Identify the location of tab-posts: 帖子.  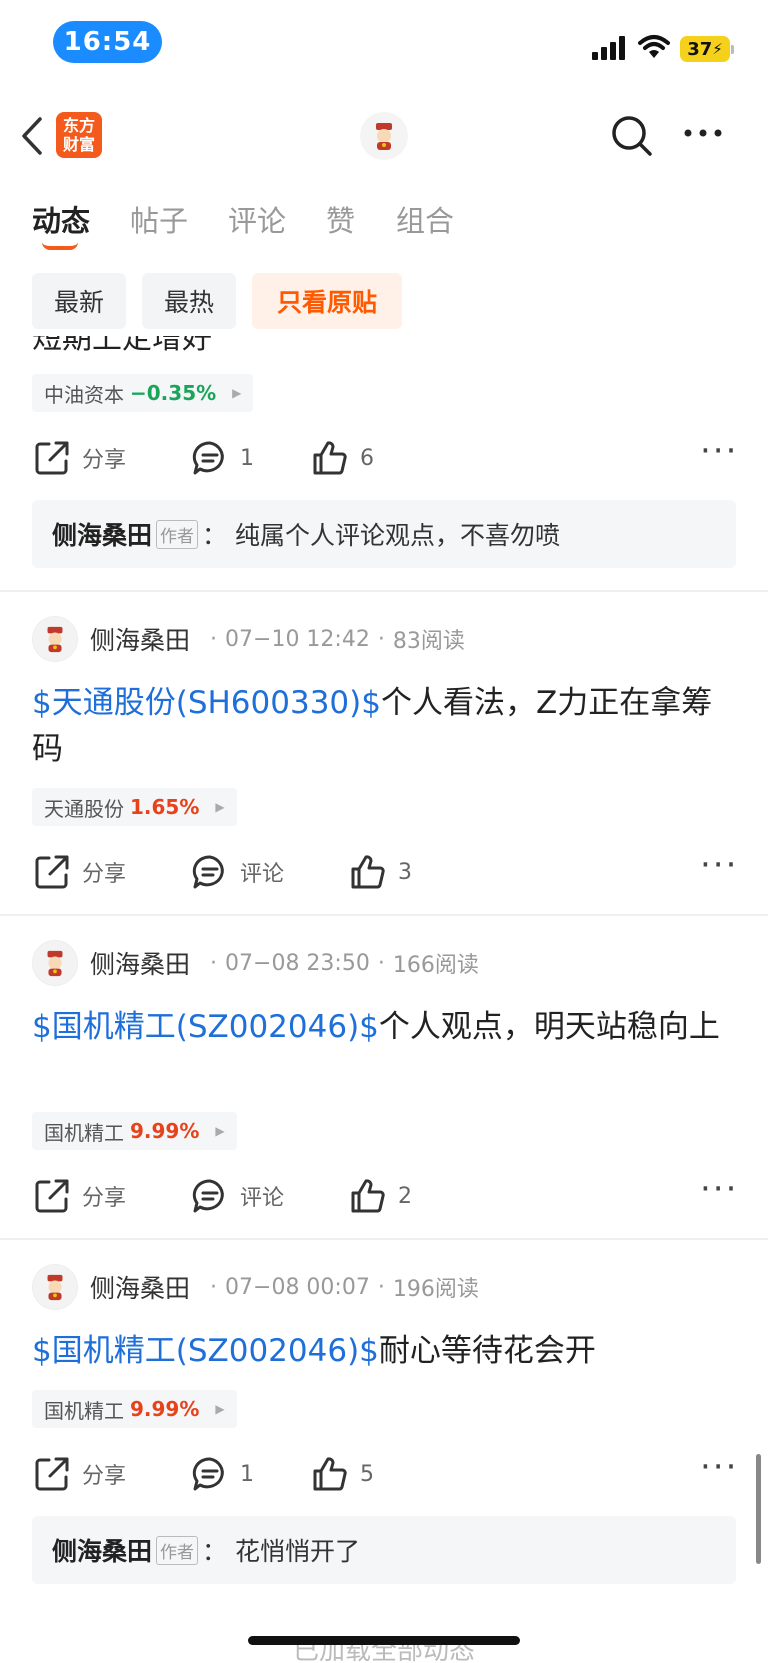
(159, 219).